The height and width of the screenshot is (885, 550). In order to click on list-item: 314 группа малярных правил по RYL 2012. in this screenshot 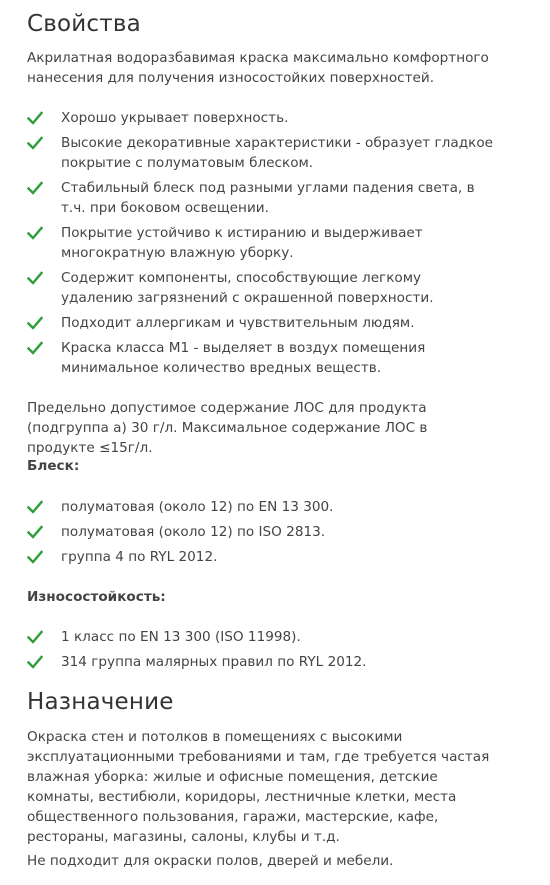, I will do `click(262, 662)`.